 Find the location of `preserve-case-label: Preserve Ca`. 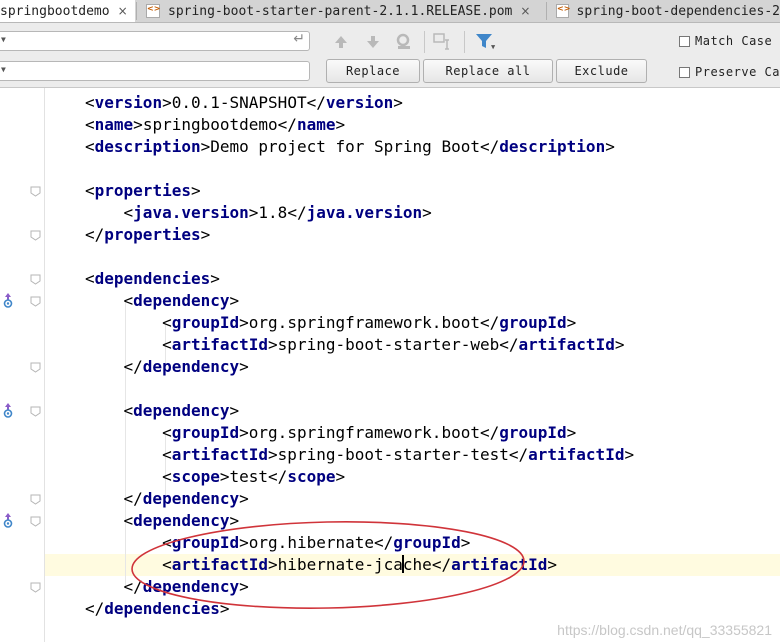

preserve-case-label: Preserve Ca is located at coordinates (737, 72).